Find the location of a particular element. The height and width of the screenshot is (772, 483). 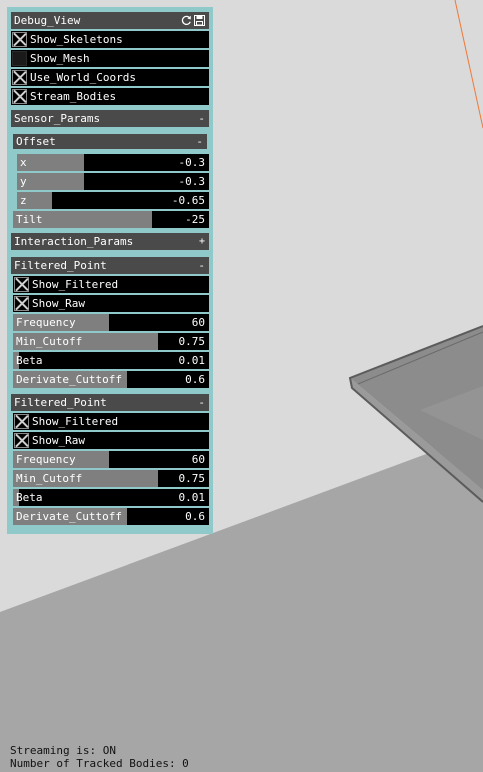

slider-label: x is located at coordinates (23, 162).